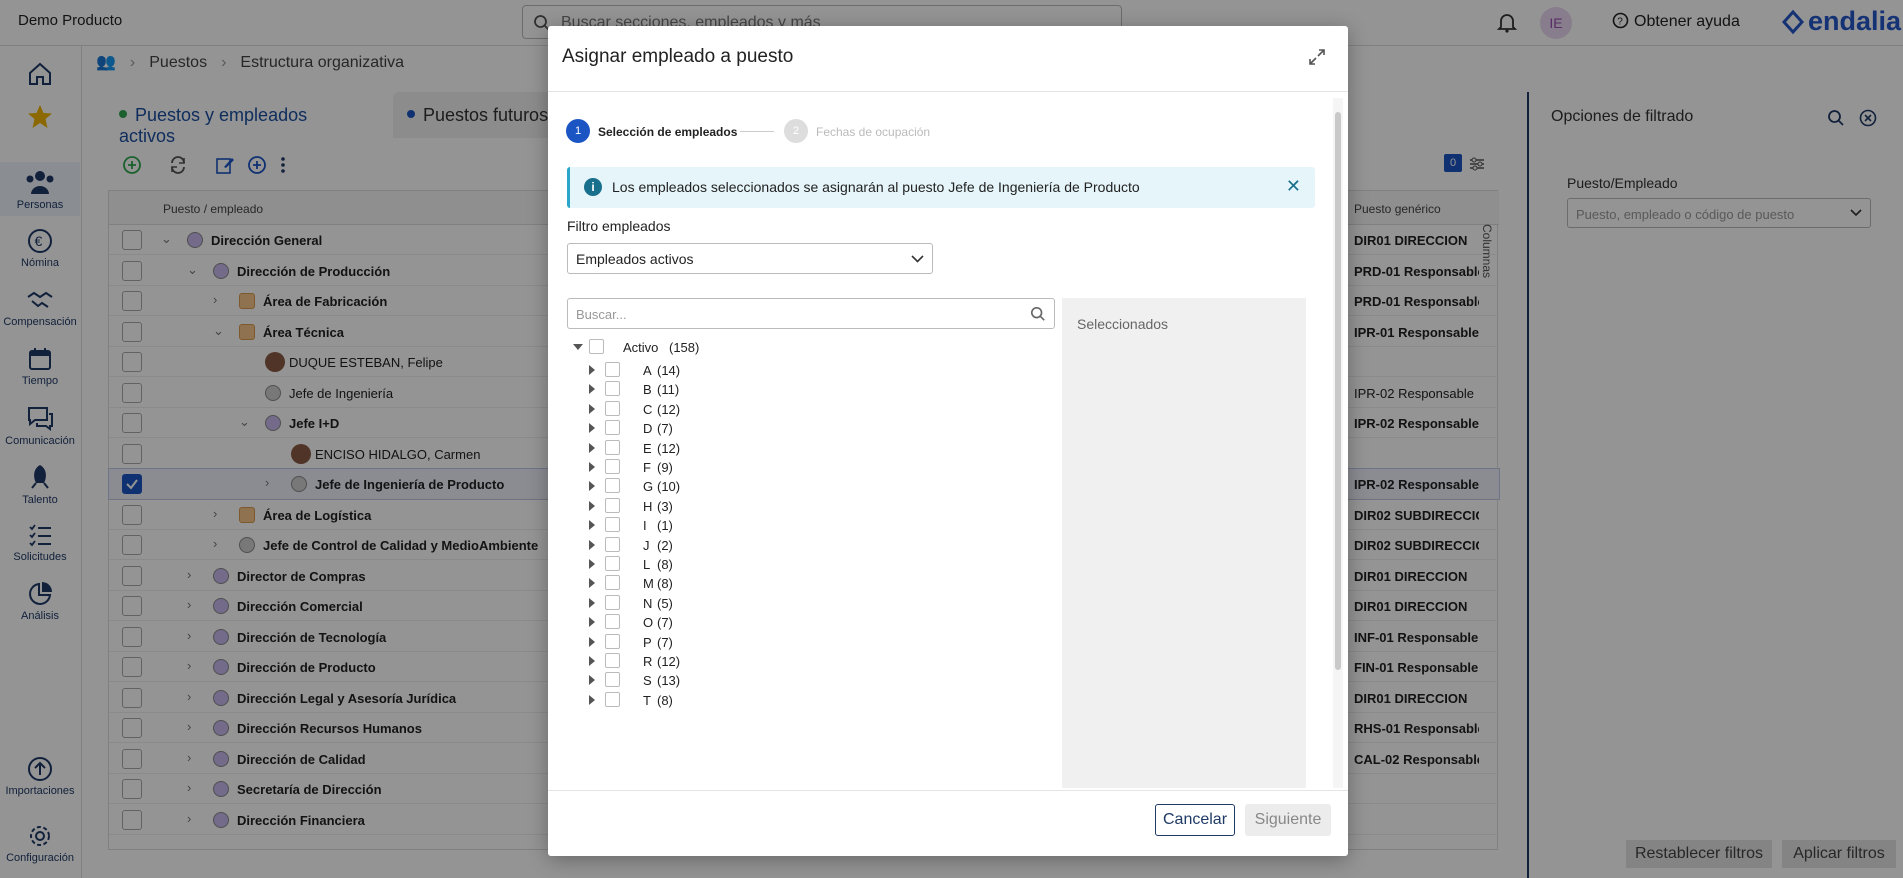 This screenshot has height=878, width=1903. Describe the element at coordinates (578, 131) in the screenshot. I see `step-1-number: 1` at that location.